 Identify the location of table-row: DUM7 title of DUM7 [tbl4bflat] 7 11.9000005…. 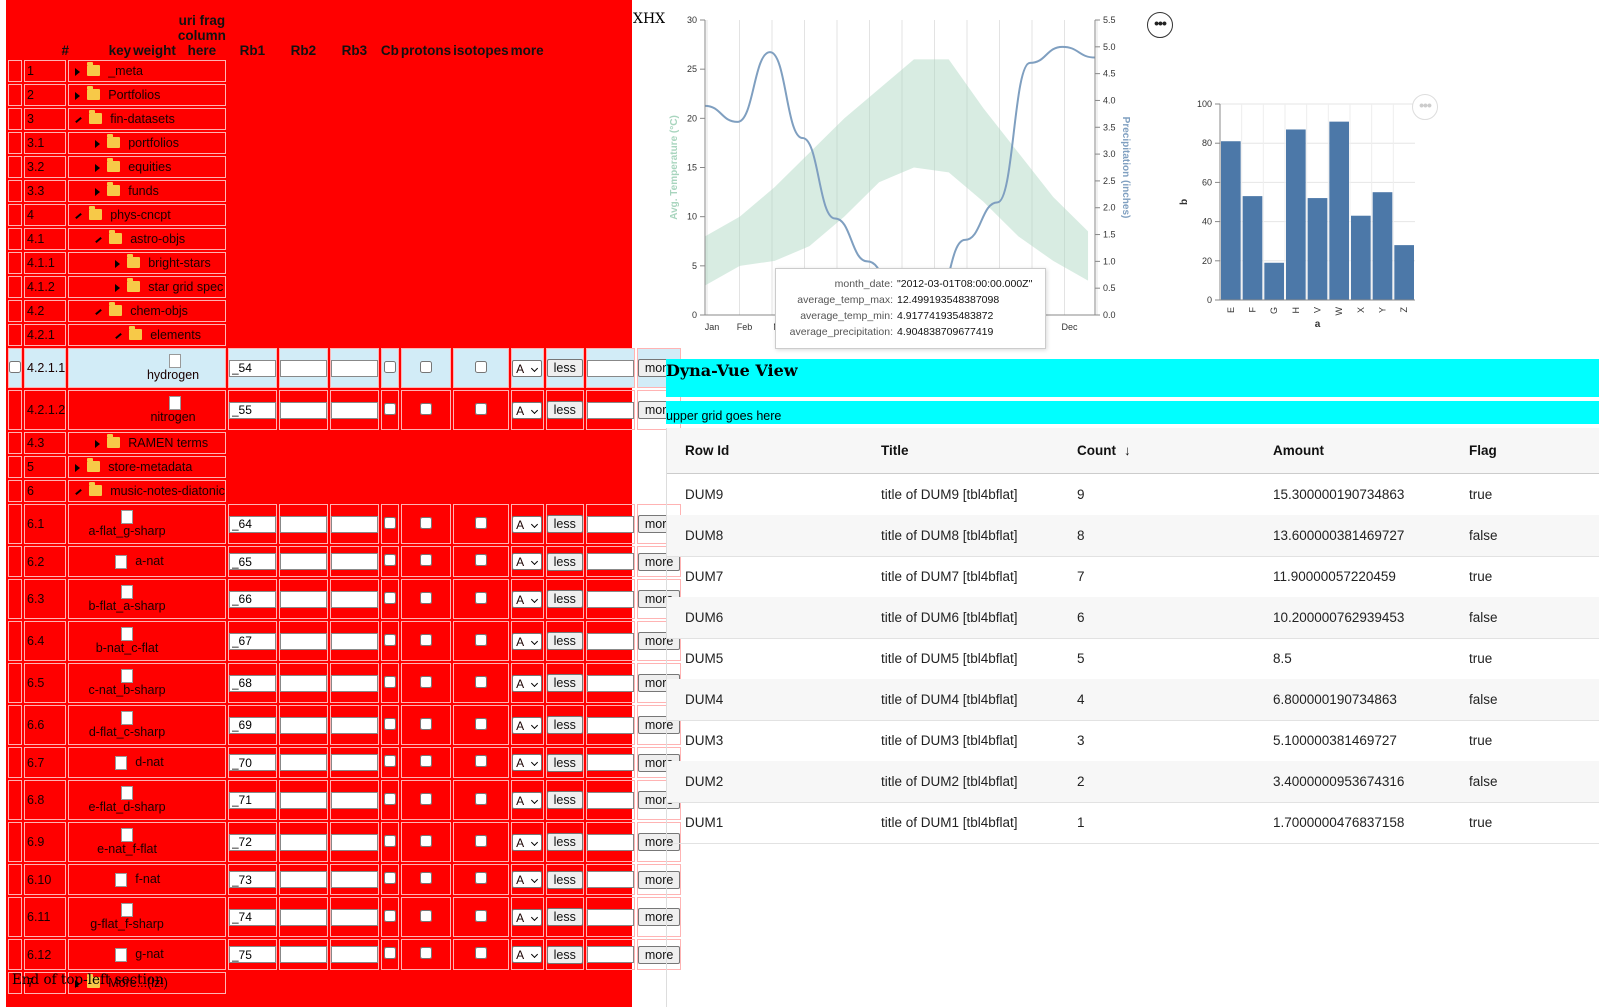
(1133, 577).